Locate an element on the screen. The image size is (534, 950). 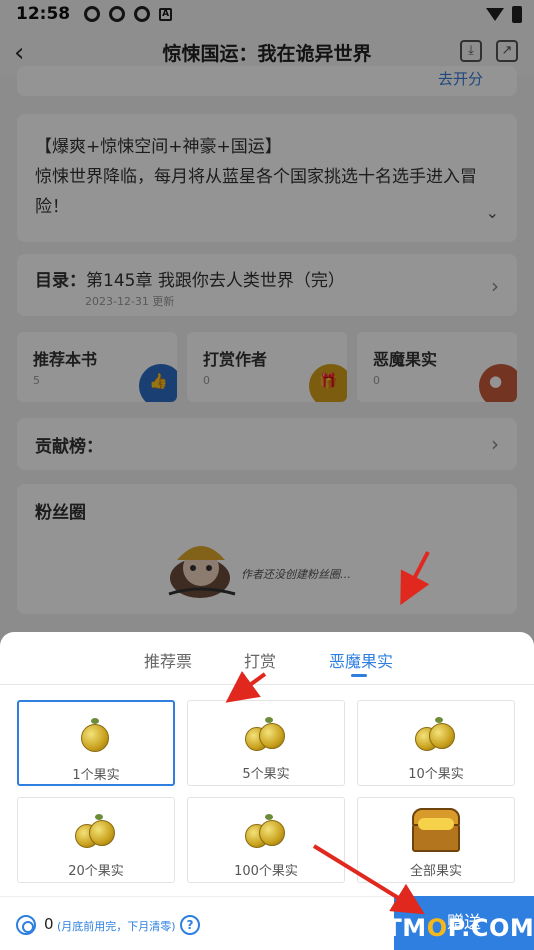
divider is located at coordinates (267, 684).